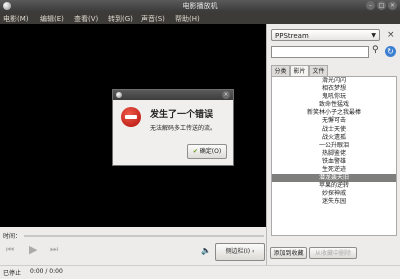 The width and height of the screenshot is (400, 279). What do you see at coordinates (381, 5) in the screenshot?
I see `maximize-icon: □` at bounding box center [381, 5].